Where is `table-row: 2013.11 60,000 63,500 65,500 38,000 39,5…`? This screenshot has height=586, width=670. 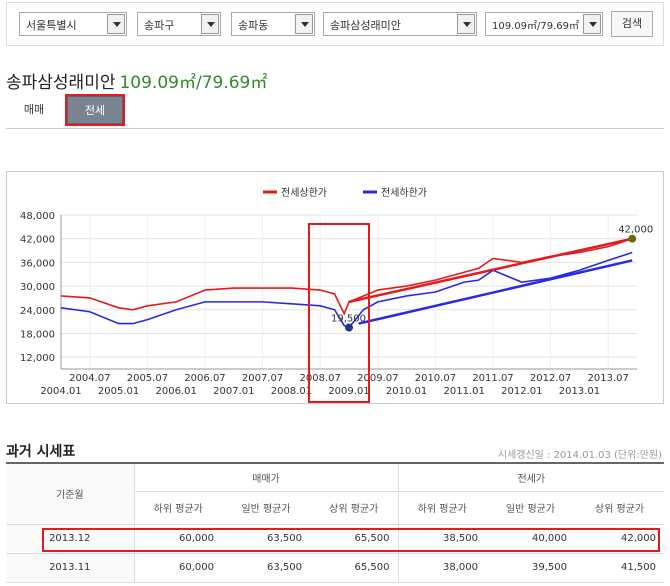
table-row: 2013.11 60,000 63,500 65,500 38,000 39,5… is located at coordinates (335, 568).